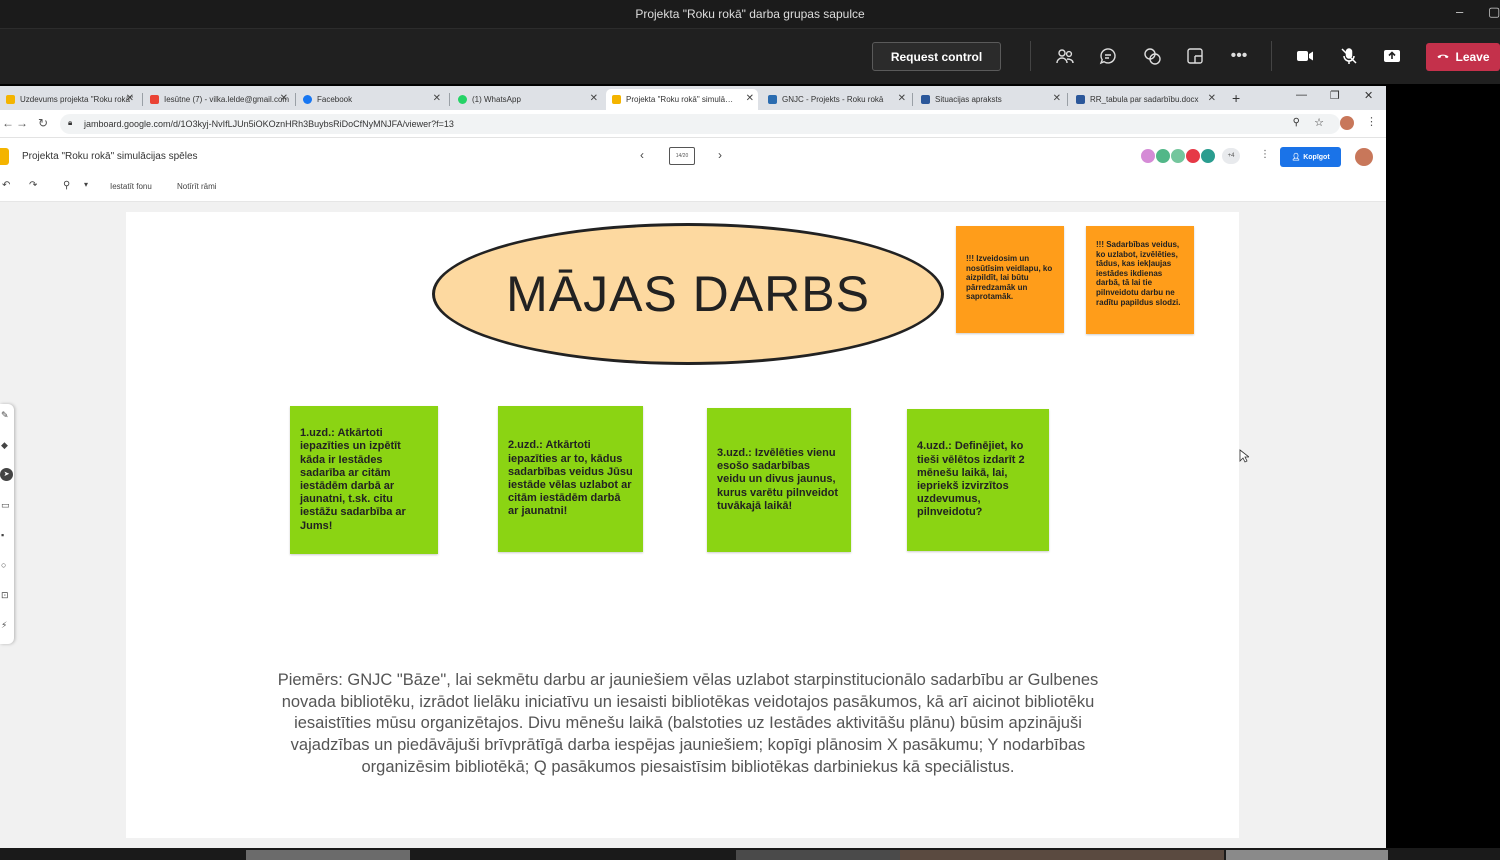  What do you see at coordinates (69, 99) in the screenshot?
I see `browser-tab: Uzdevums projekta "Roku rokā" ✕` at bounding box center [69, 99].